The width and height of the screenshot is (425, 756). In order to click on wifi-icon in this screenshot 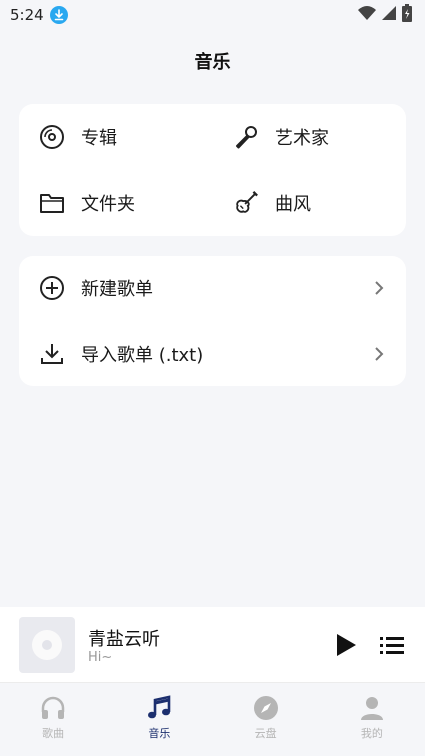, I will do `click(367, 15)`.